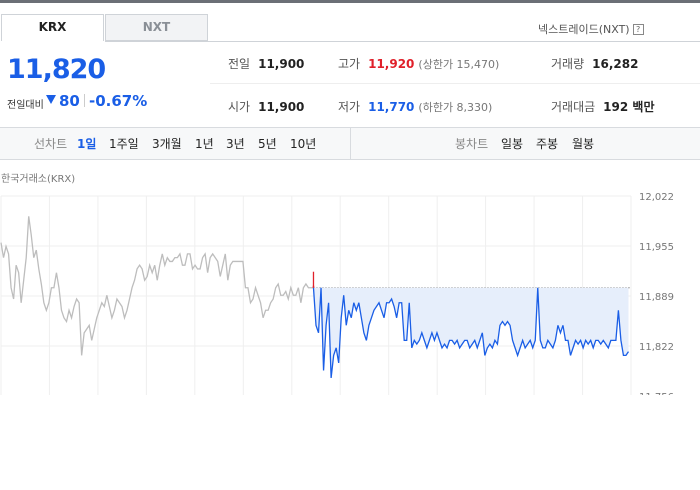  What do you see at coordinates (167, 143) in the screenshot?
I see `period-3m: 3개월` at bounding box center [167, 143].